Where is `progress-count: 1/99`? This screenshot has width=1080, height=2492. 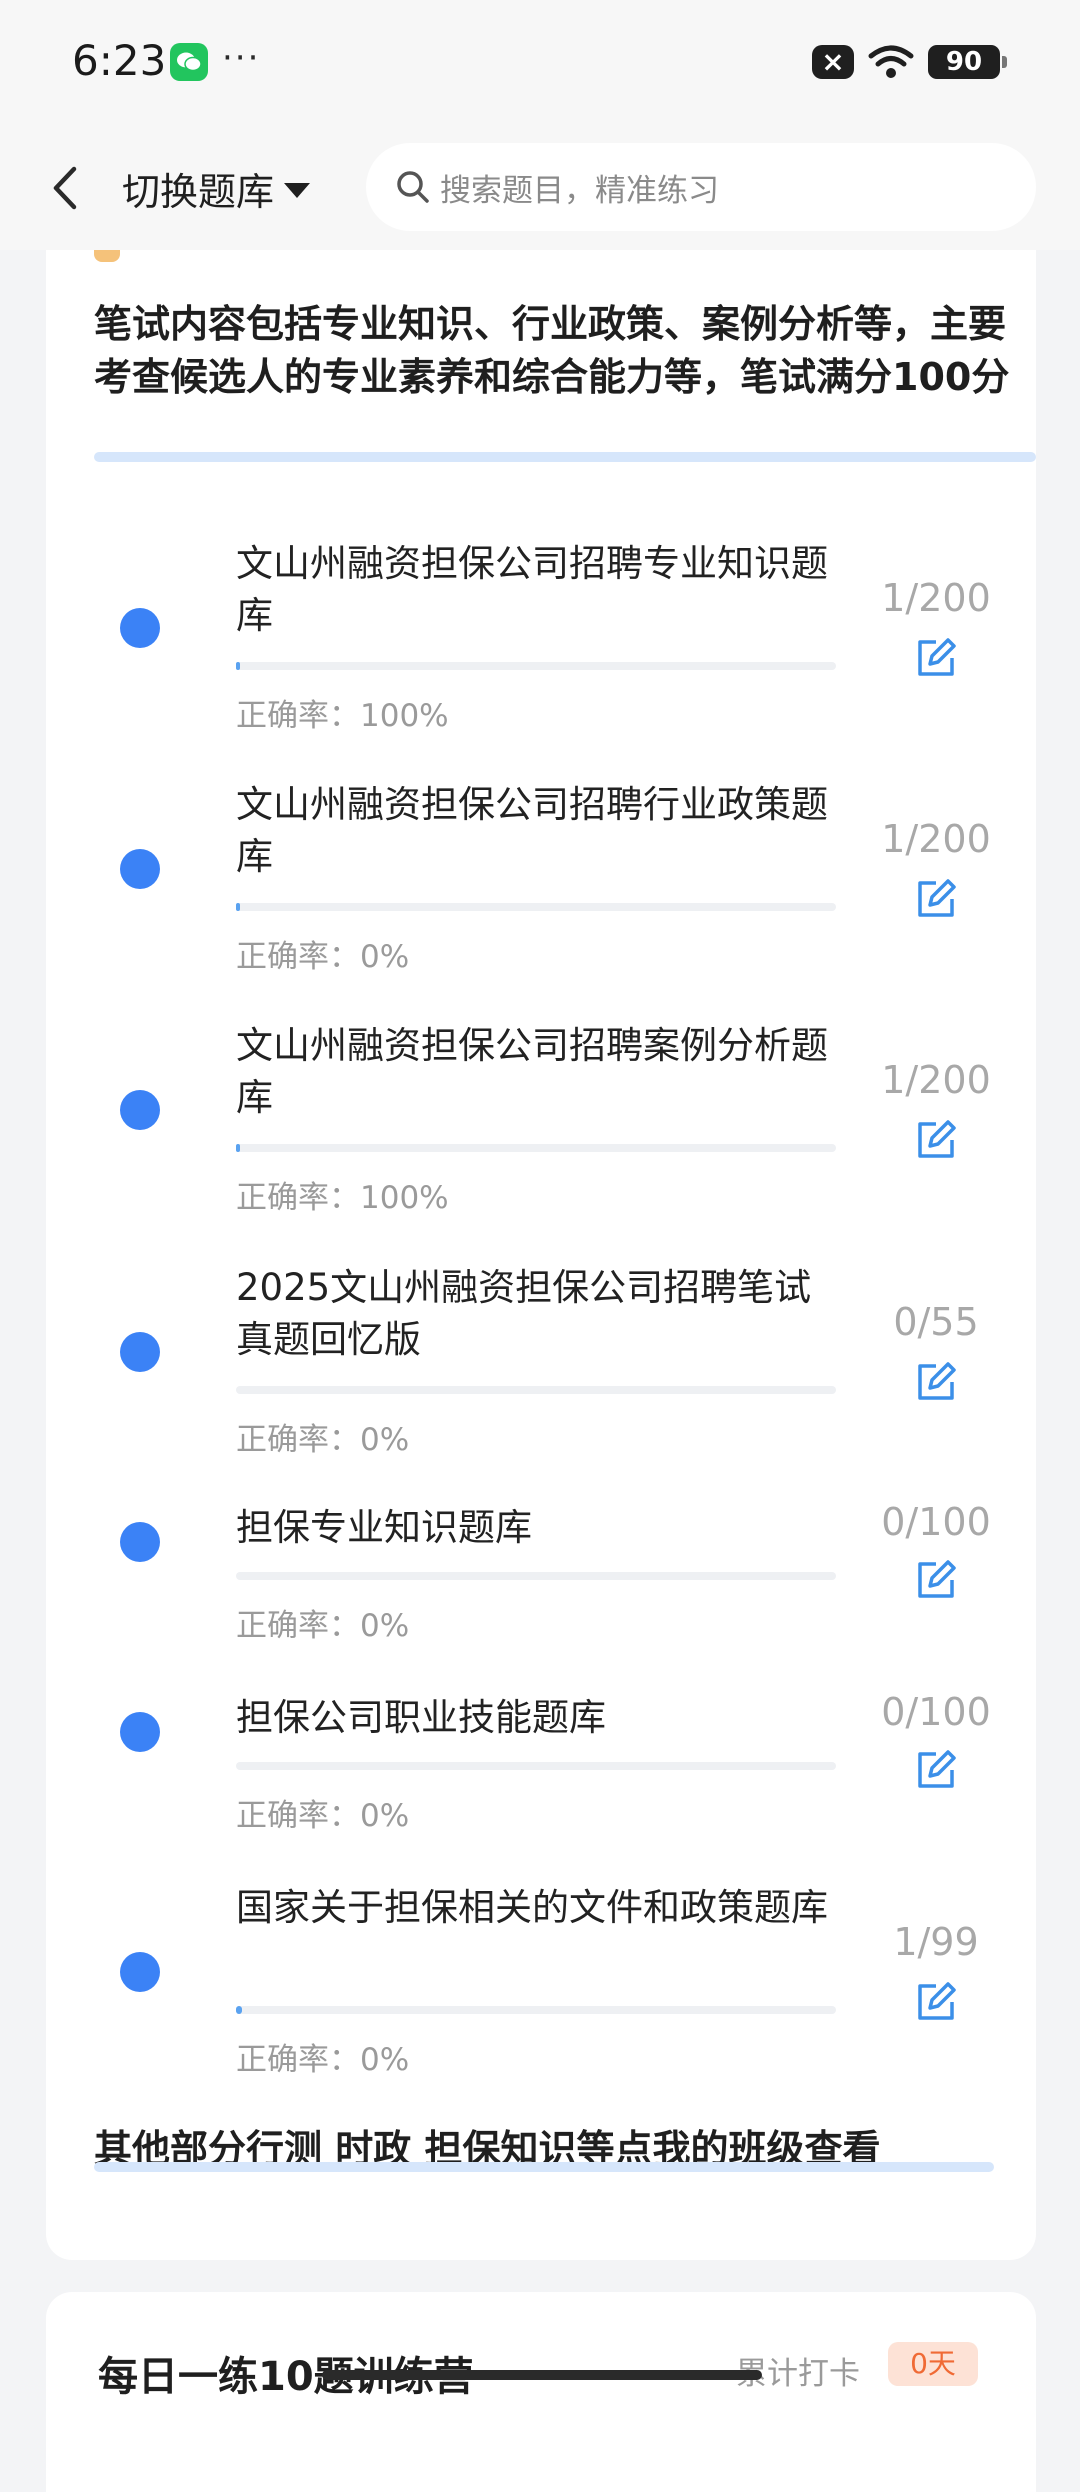 progress-count: 1/99 is located at coordinates (936, 1942).